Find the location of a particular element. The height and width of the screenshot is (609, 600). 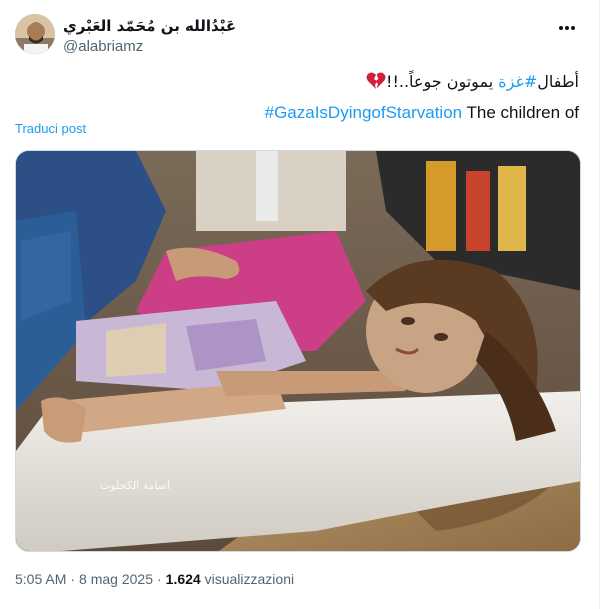

profile-photo-icon is located at coordinates (35, 34).